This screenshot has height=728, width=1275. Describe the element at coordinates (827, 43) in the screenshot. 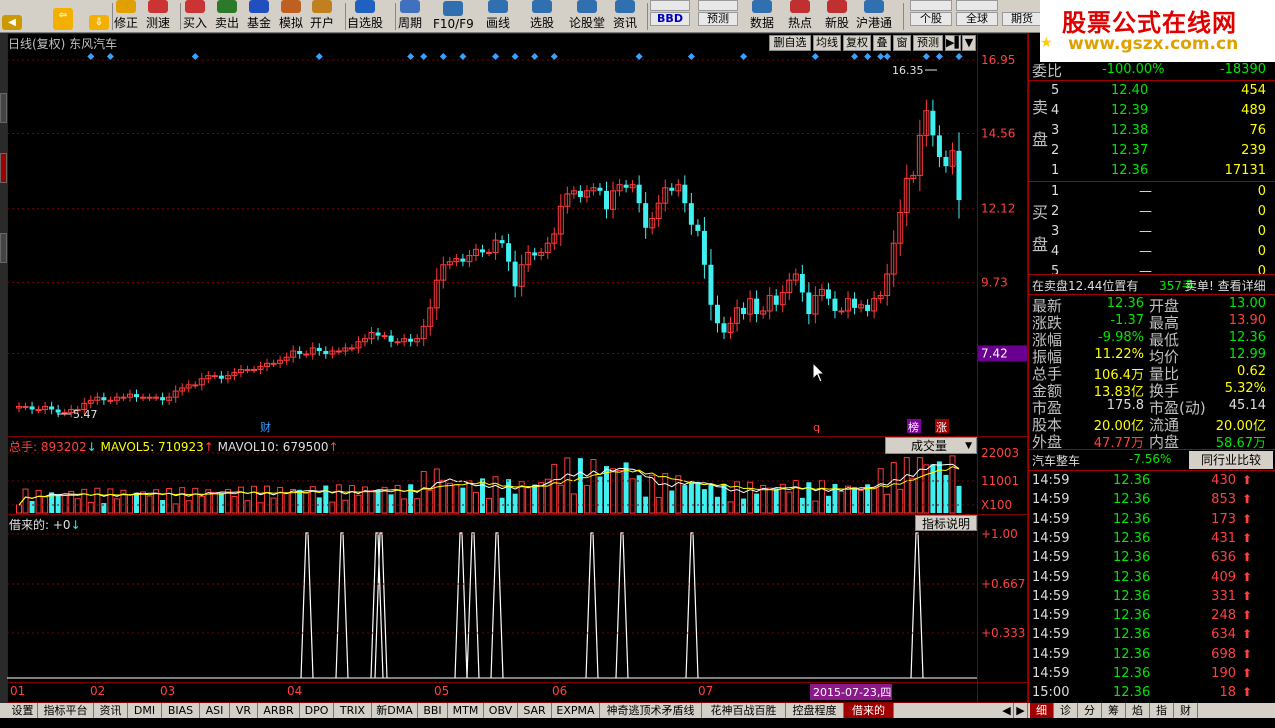

I see `chart-toolbar-button: 均线` at that location.